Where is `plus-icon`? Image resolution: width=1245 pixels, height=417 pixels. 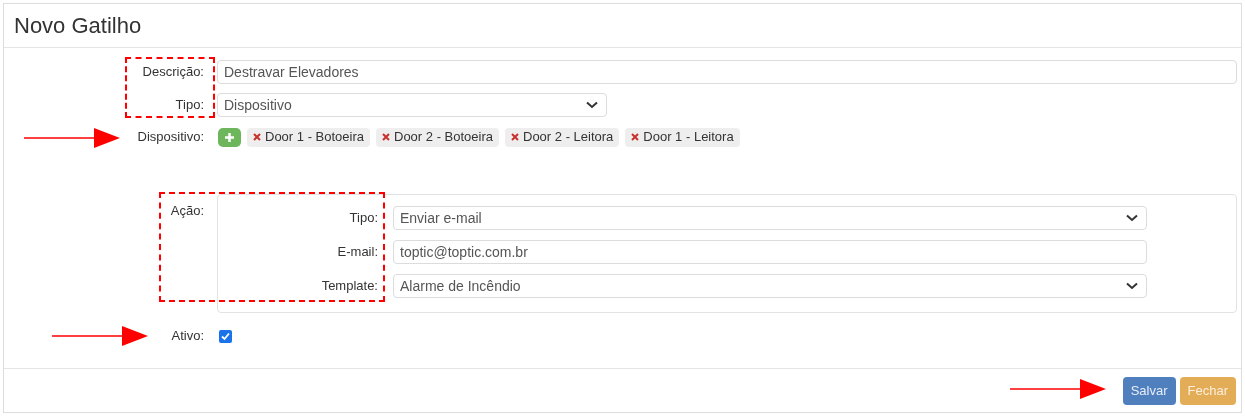 plus-icon is located at coordinates (229, 137).